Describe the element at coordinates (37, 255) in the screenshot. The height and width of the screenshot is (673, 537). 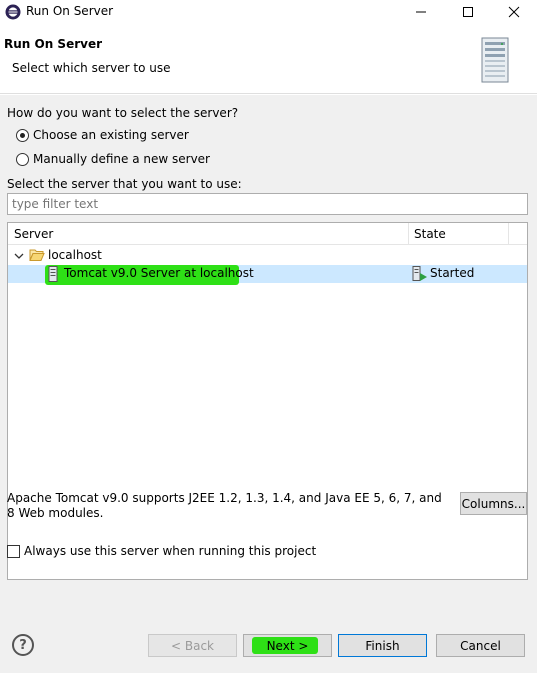
I see `folder-open-icon` at that location.